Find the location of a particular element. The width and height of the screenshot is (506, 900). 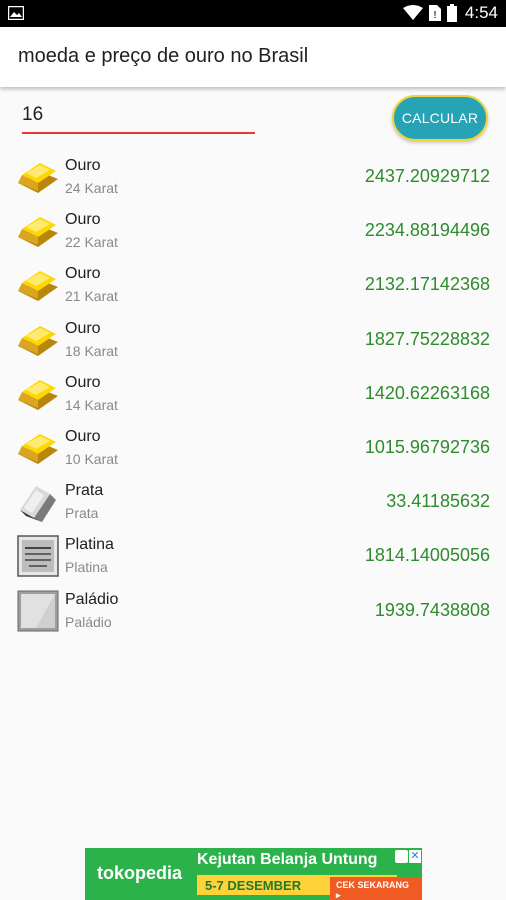

gallery-notification-icon is located at coordinates (16, 13).